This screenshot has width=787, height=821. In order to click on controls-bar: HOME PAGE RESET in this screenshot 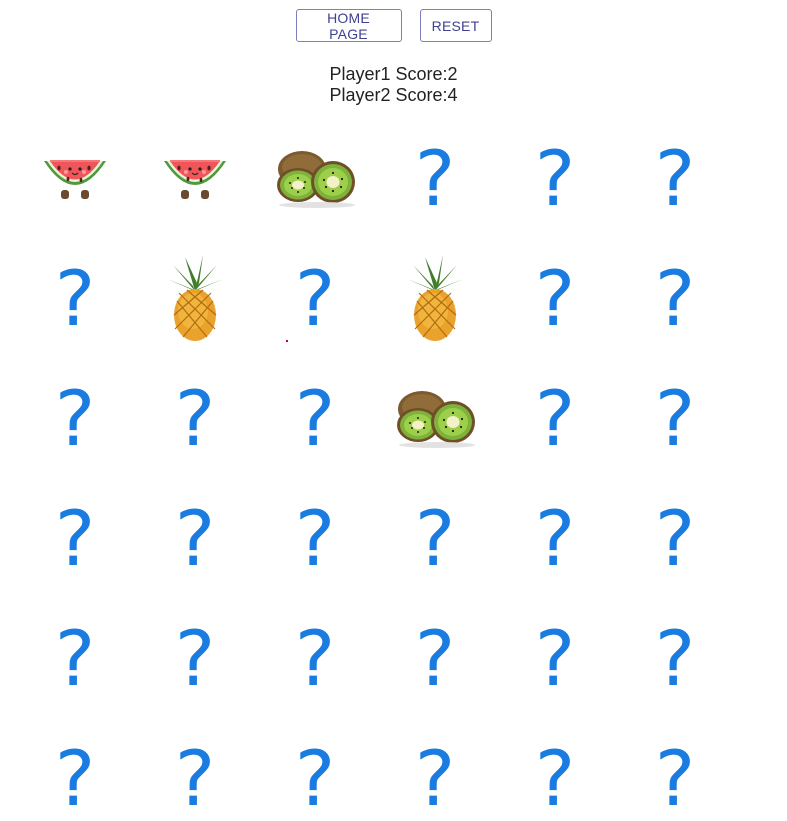, I will do `click(393, 25)`.